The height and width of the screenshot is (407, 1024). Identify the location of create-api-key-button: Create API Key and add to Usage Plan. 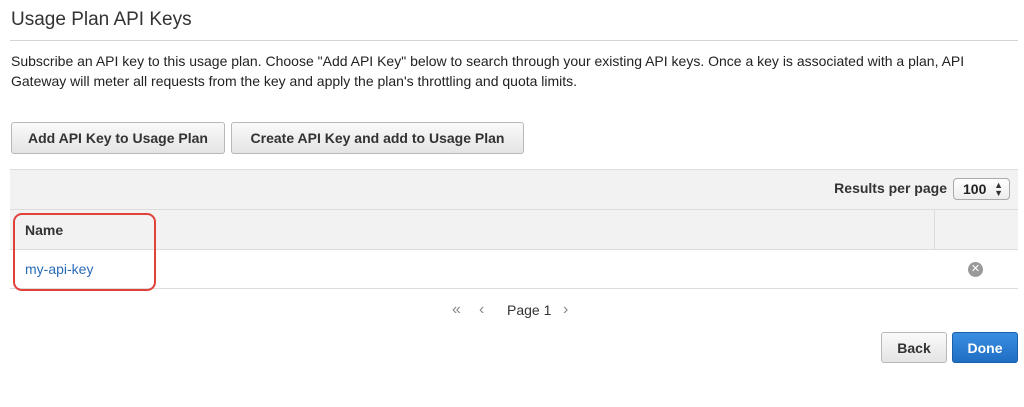
(377, 138).